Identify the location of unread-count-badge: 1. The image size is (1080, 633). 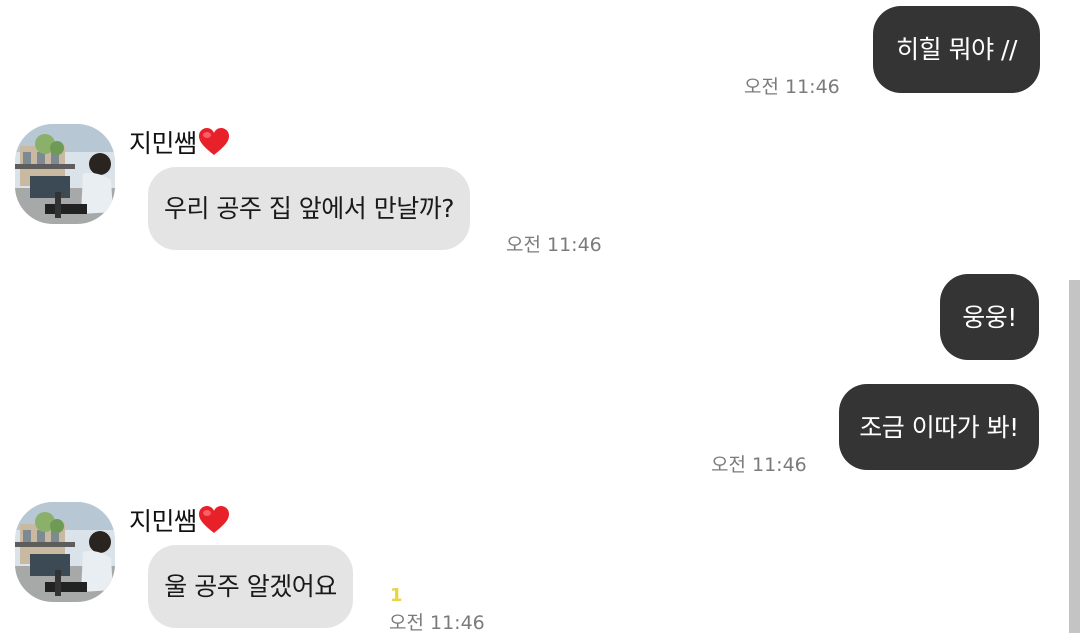
(396, 595).